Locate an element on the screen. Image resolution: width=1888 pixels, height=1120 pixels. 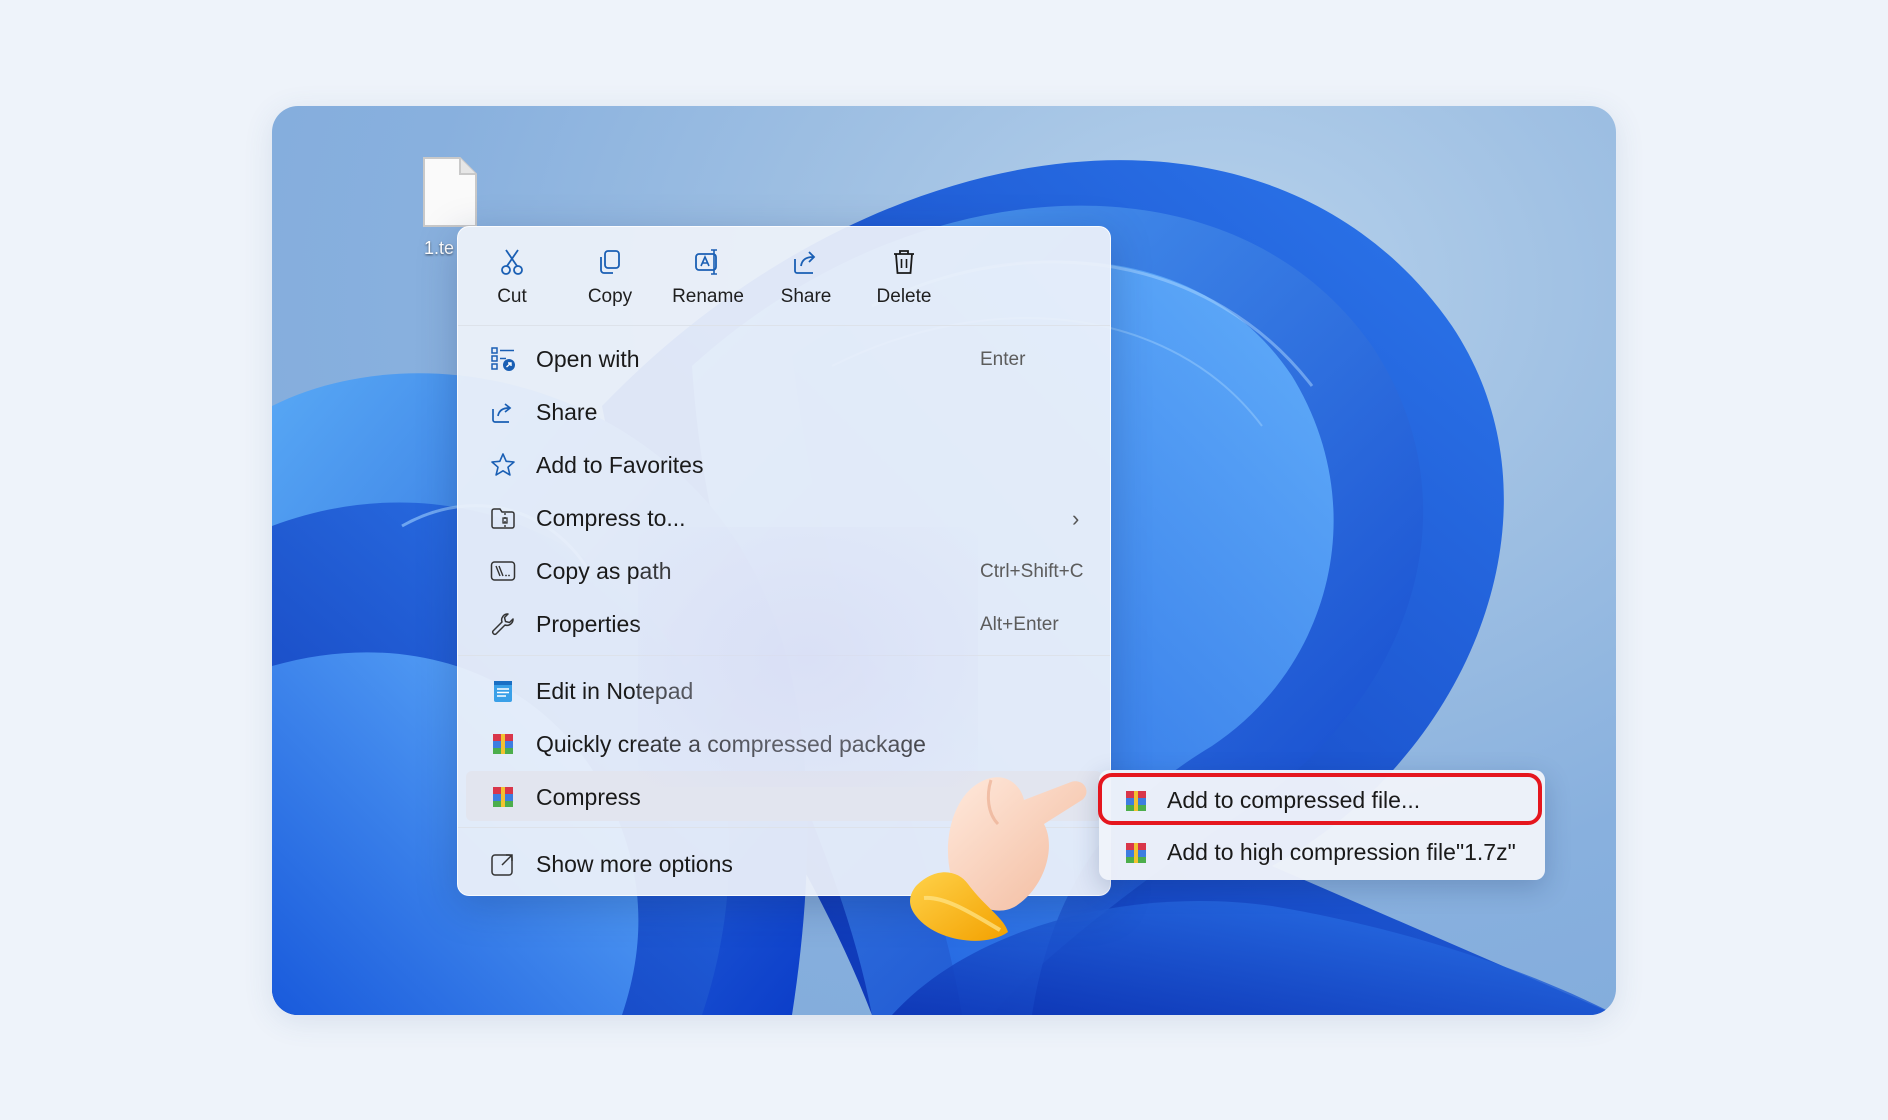
wrench-icon is located at coordinates (502, 624).